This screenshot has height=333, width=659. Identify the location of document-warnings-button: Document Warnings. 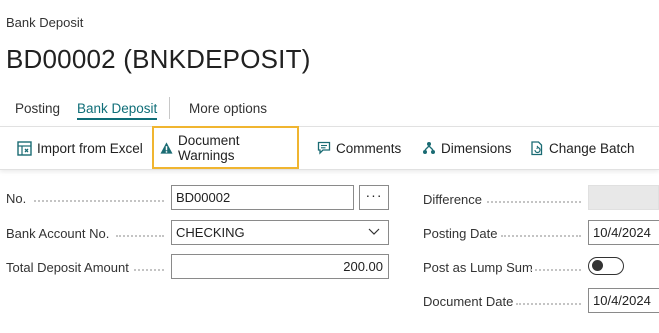
(225, 147).